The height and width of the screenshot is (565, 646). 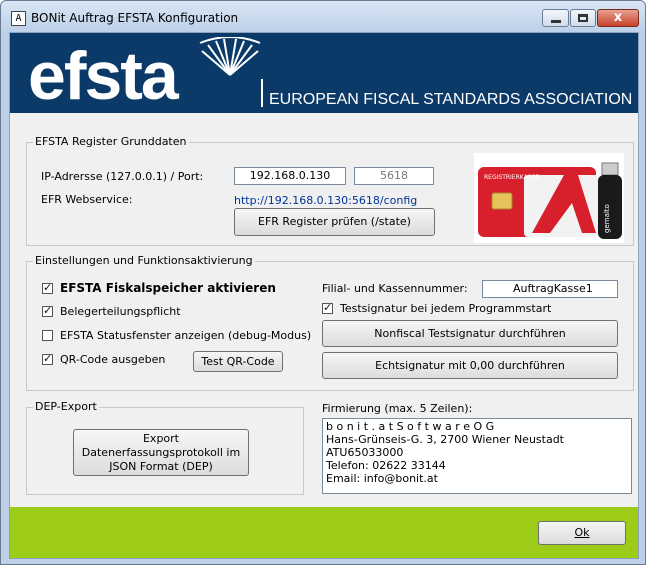 I want to click on test-qr-button: Test QR-Code, so click(x=238, y=361).